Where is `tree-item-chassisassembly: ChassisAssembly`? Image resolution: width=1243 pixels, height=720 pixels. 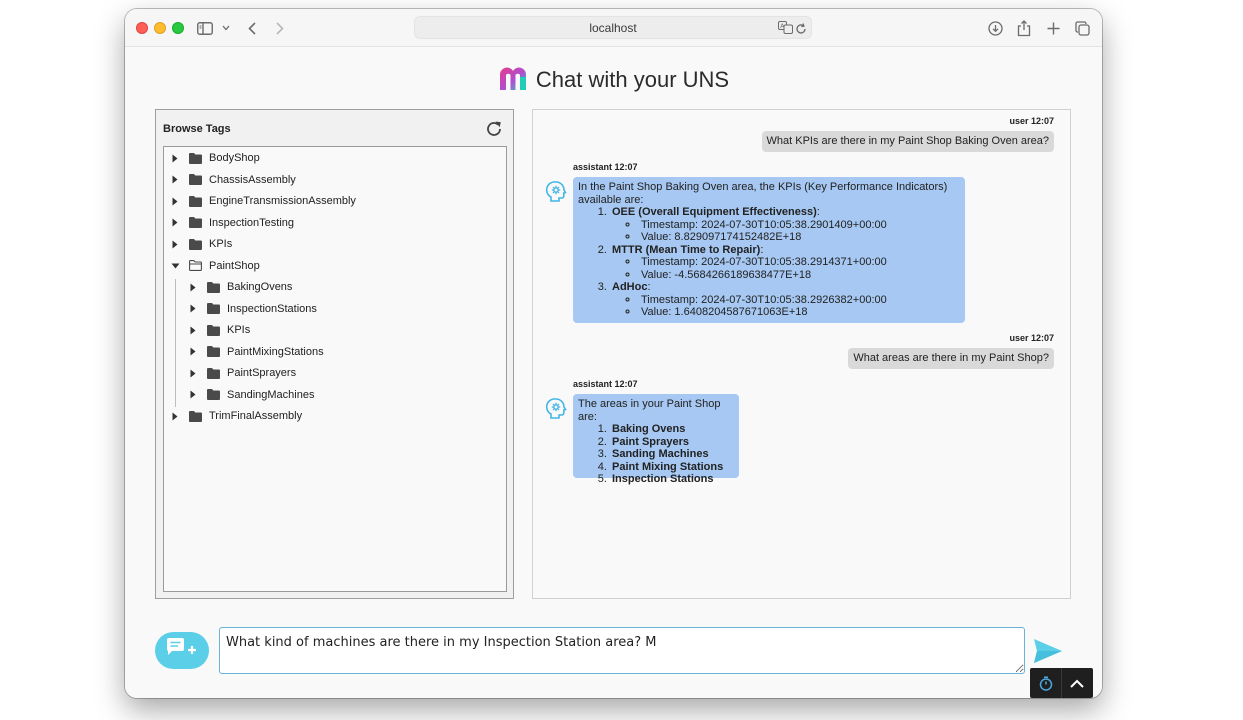 tree-item-chassisassembly: ChassisAssembly is located at coordinates (232, 180).